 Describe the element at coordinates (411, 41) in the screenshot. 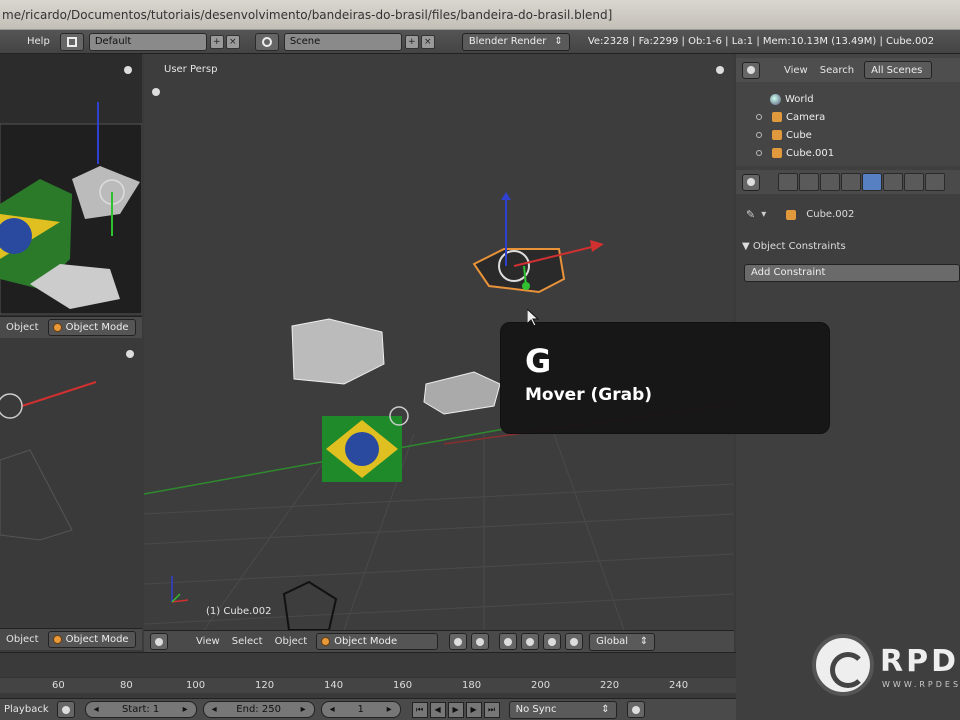

I see `add-scene-icon: +` at that location.